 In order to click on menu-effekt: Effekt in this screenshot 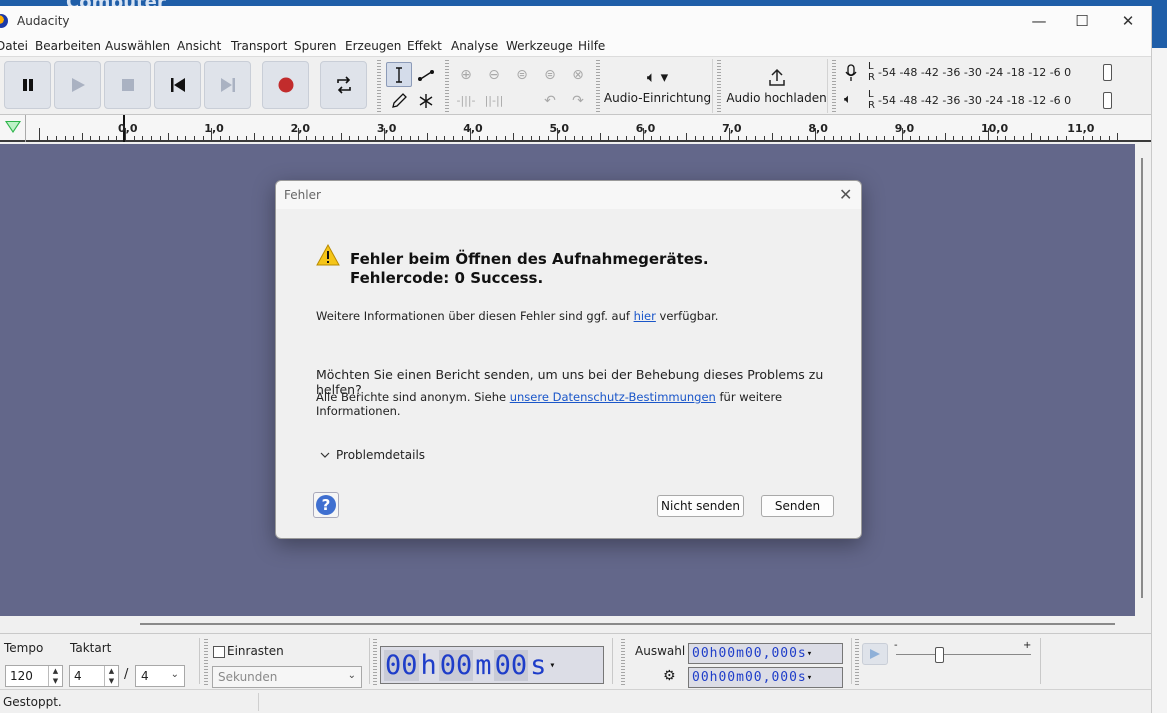, I will do `click(424, 46)`.